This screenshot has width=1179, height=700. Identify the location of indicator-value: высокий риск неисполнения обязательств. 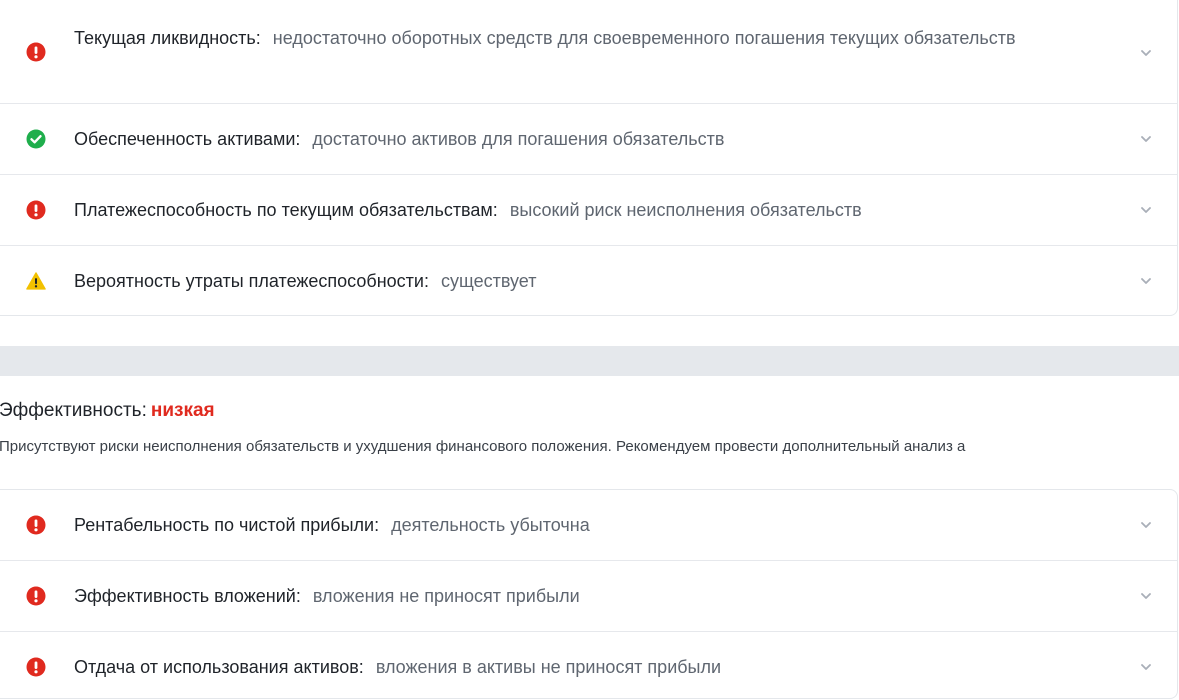
(685, 210).